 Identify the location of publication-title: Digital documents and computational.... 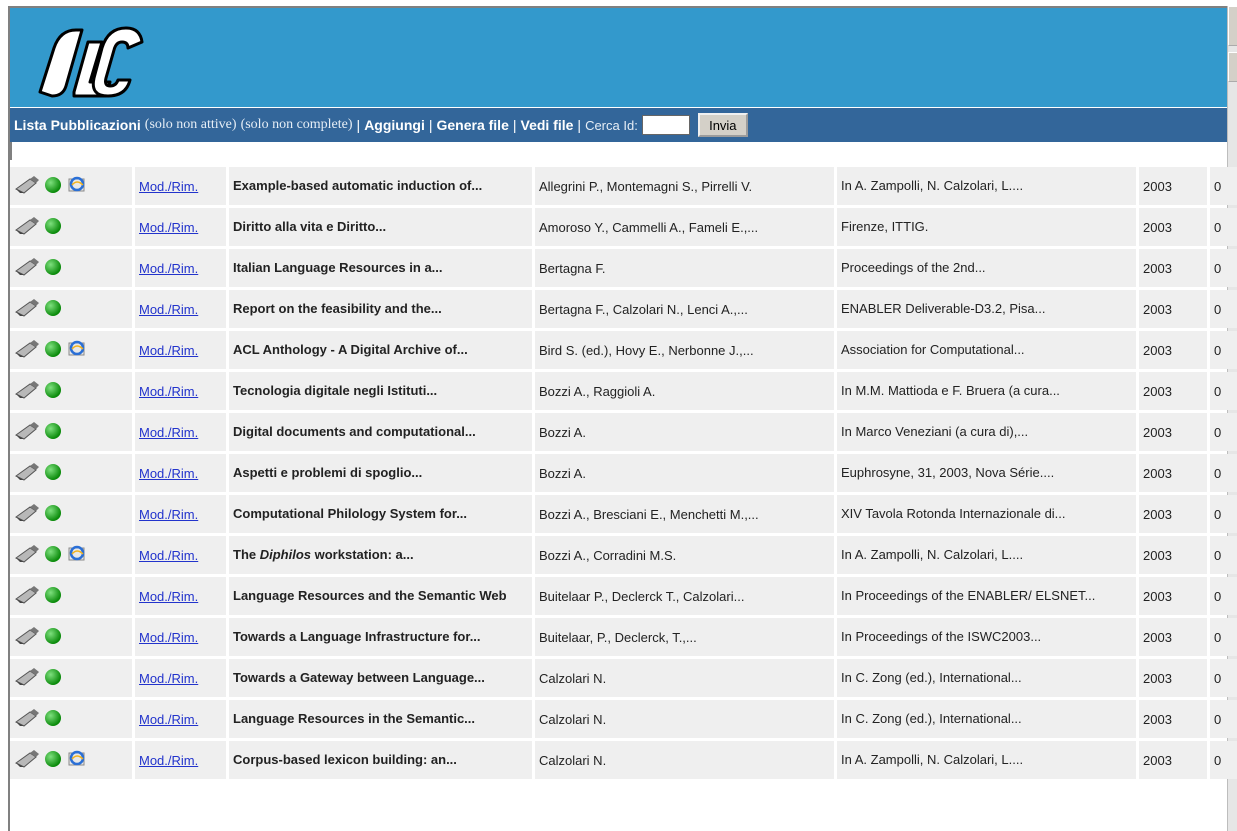
(382, 432).